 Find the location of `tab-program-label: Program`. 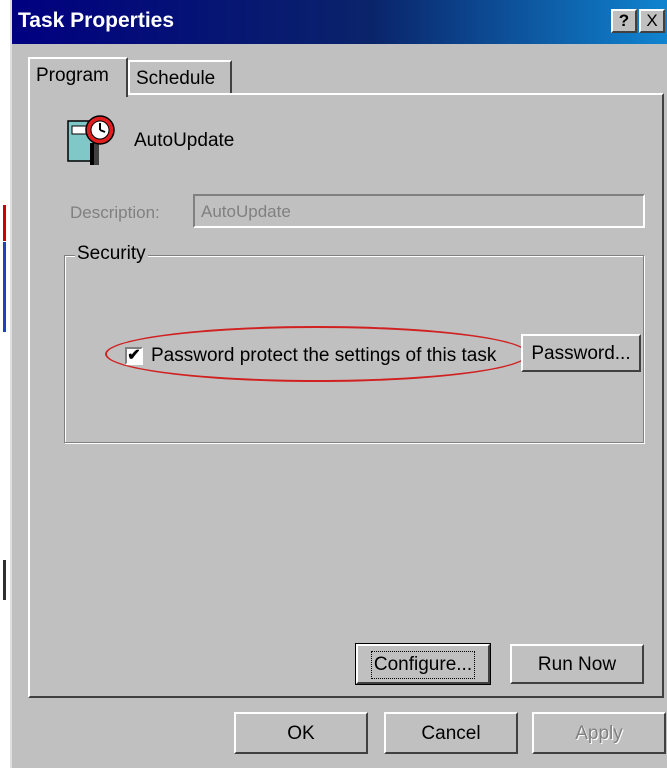

tab-program-label: Program is located at coordinates (72, 75).